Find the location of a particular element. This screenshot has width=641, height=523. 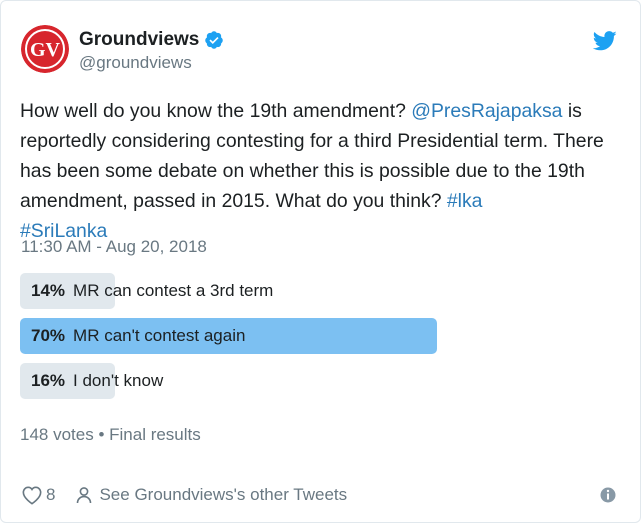

poll-choice-text: 14% MR can contest a 3rd term is located at coordinates (152, 291).